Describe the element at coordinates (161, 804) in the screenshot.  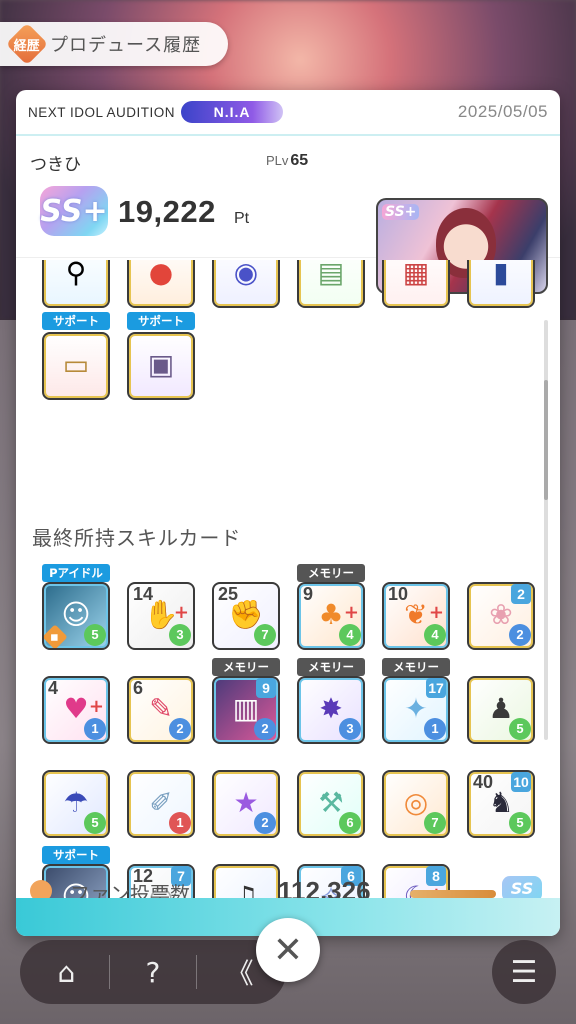
I see `skill-card: ✐ 1` at that location.